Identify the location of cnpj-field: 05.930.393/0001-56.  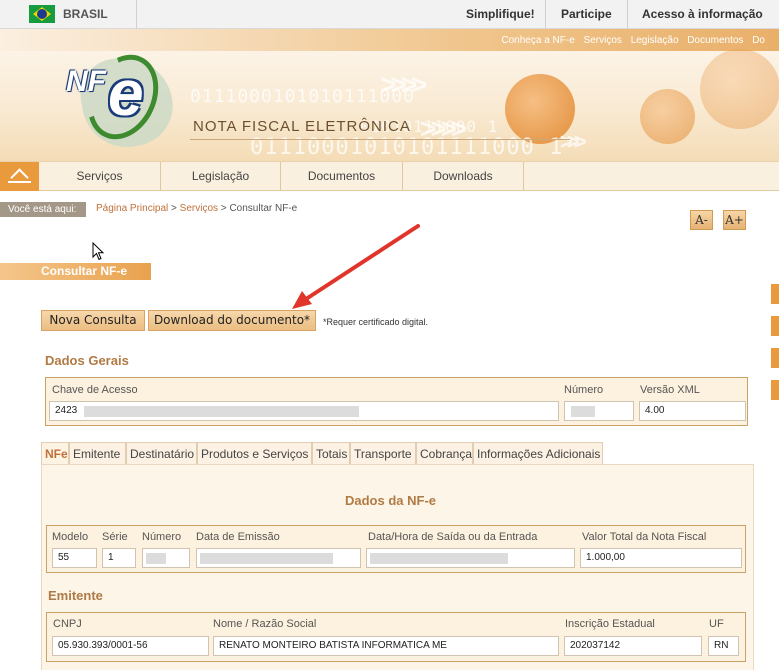
(130, 646).